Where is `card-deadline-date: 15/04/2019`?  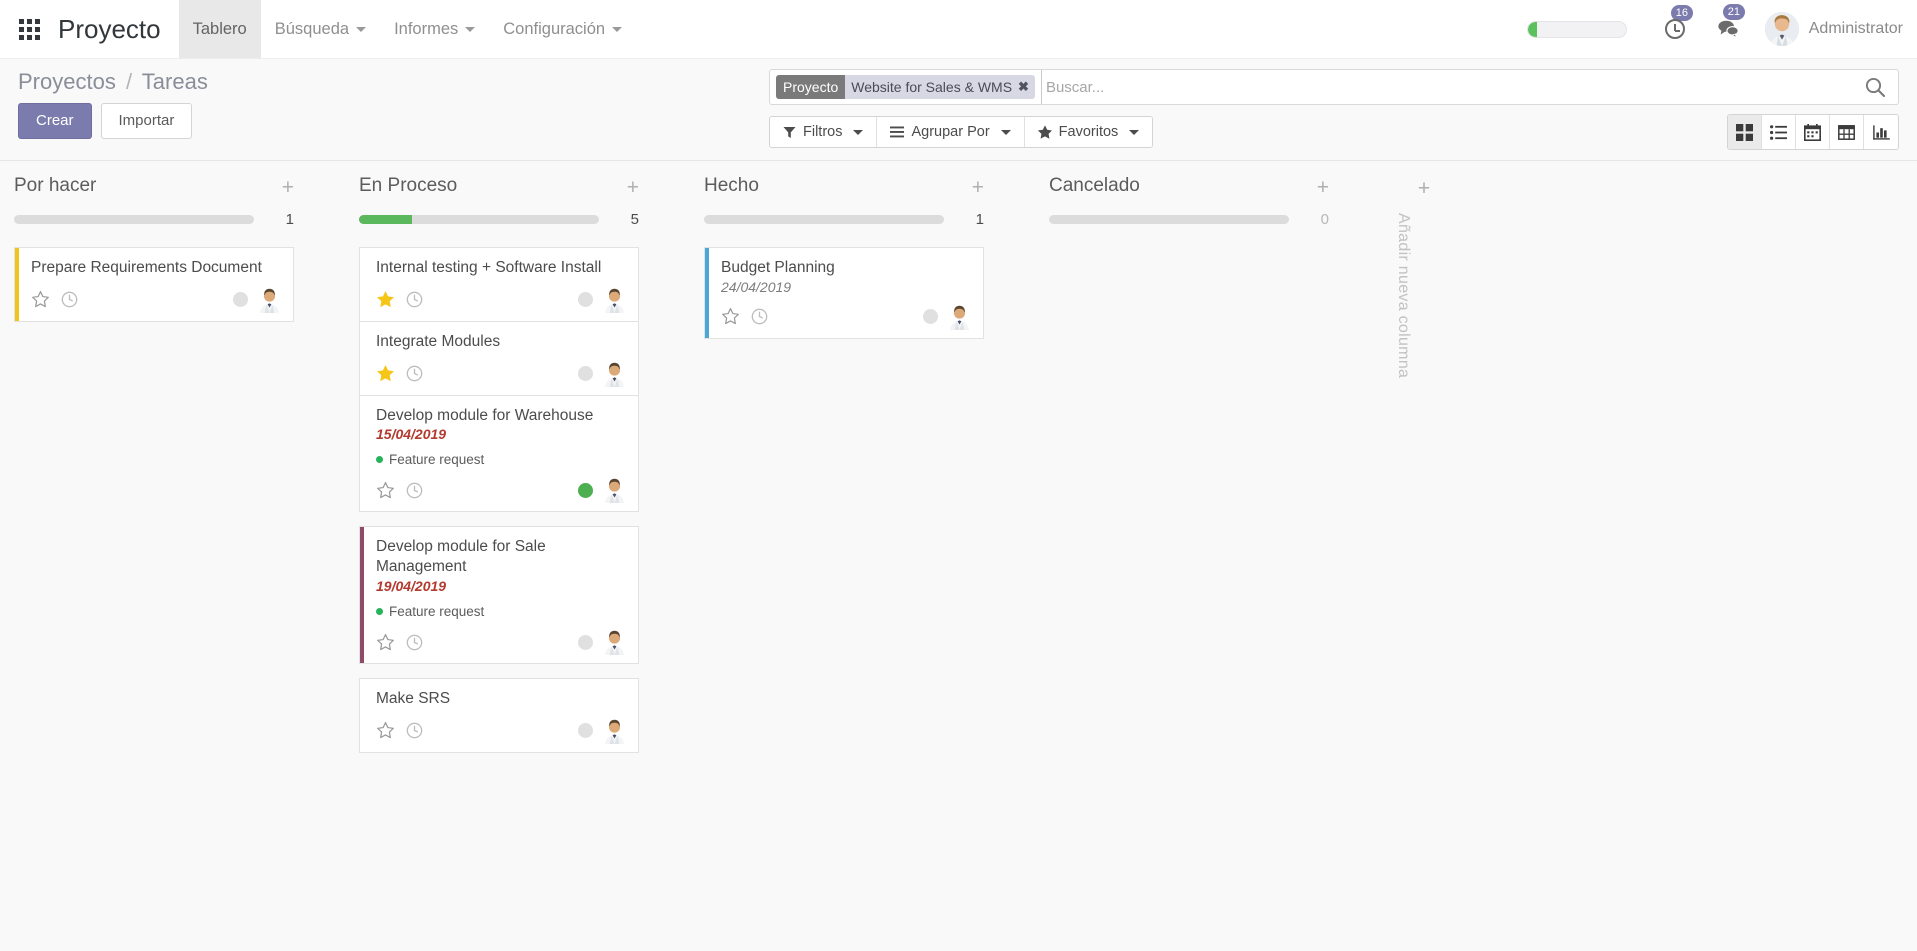
card-deadline-date: 15/04/2019 is located at coordinates (411, 434).